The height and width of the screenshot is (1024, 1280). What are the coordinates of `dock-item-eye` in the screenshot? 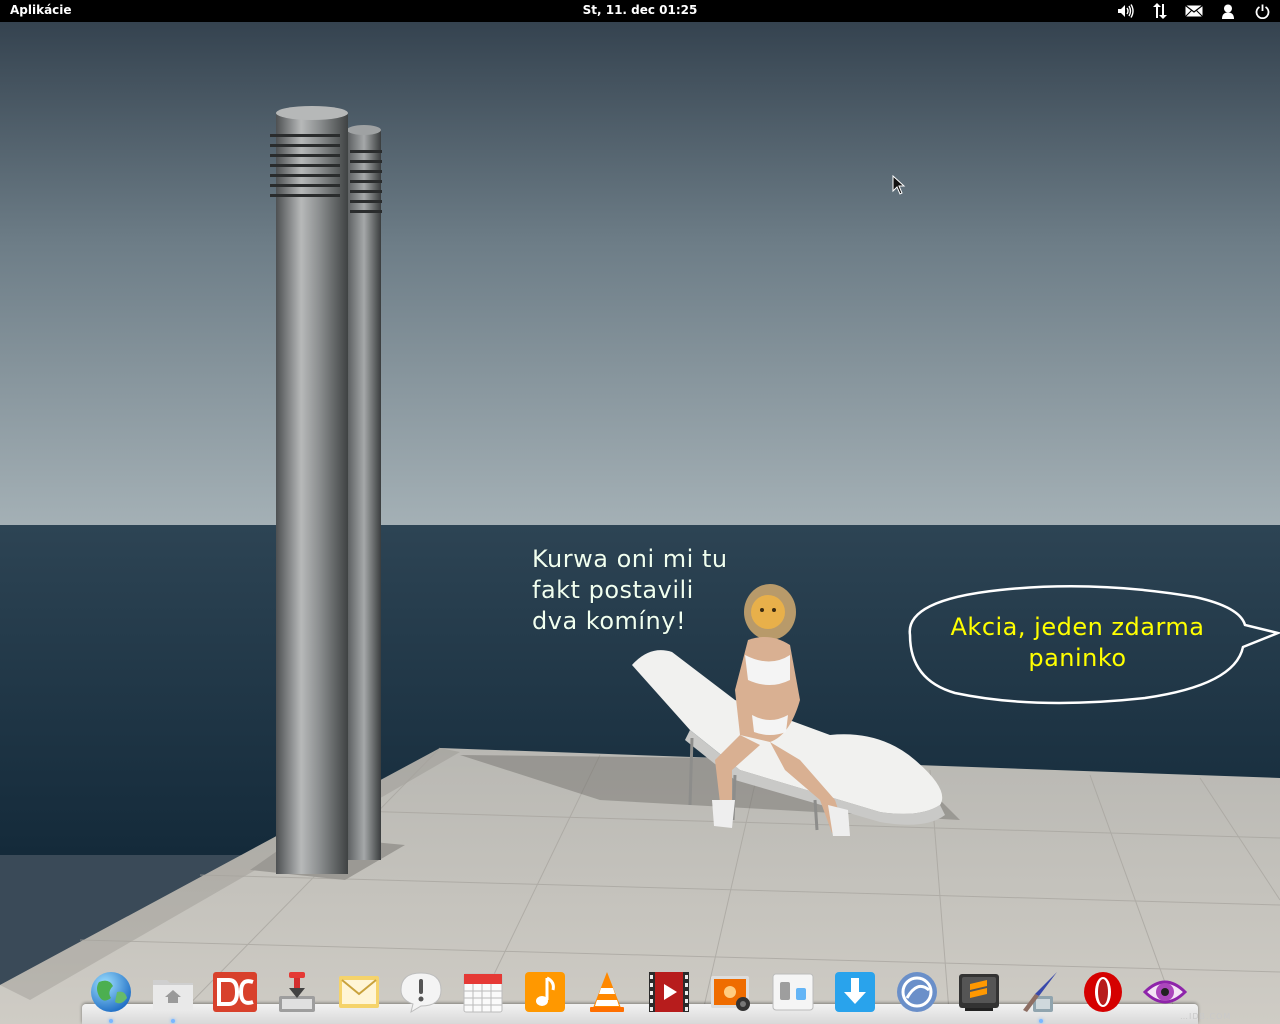 It's located at (1165, 993).